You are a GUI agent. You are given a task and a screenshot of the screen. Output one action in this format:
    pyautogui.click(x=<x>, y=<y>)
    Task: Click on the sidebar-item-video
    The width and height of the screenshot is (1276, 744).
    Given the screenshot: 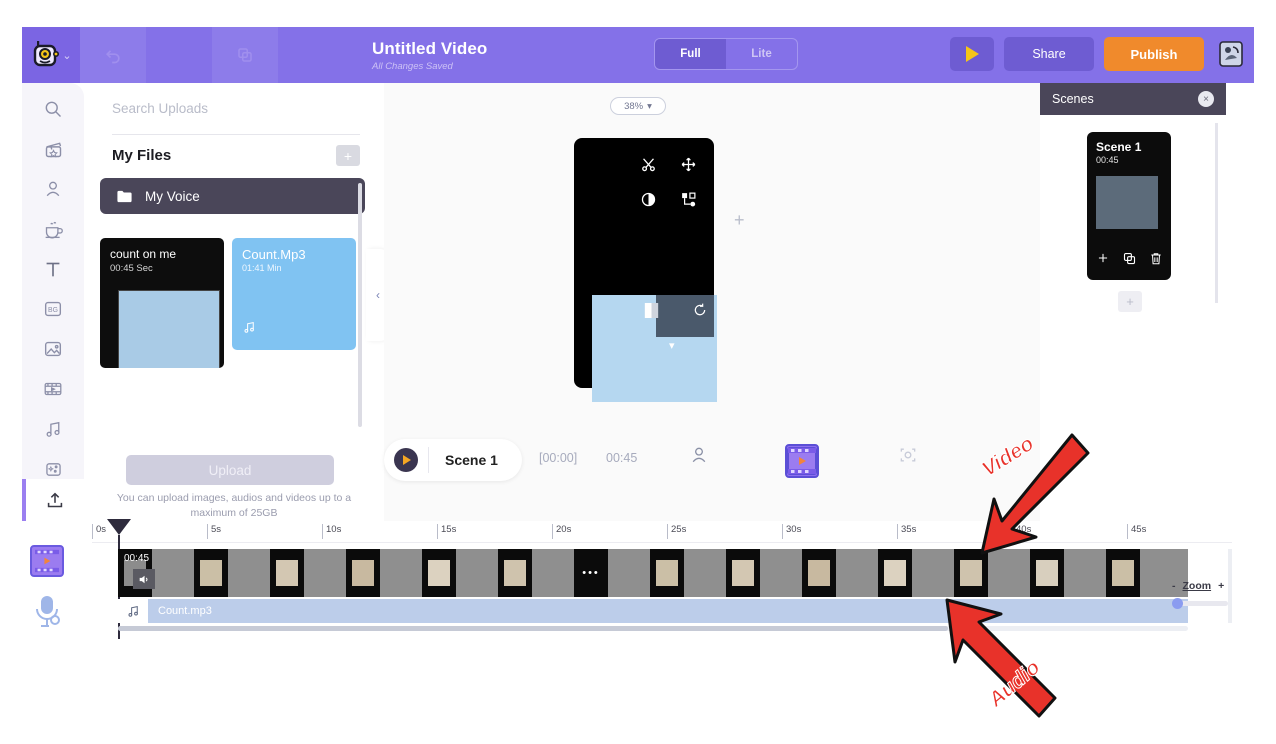 What is the action you would take?
    pyautogui.click(x=53, y=389)
    